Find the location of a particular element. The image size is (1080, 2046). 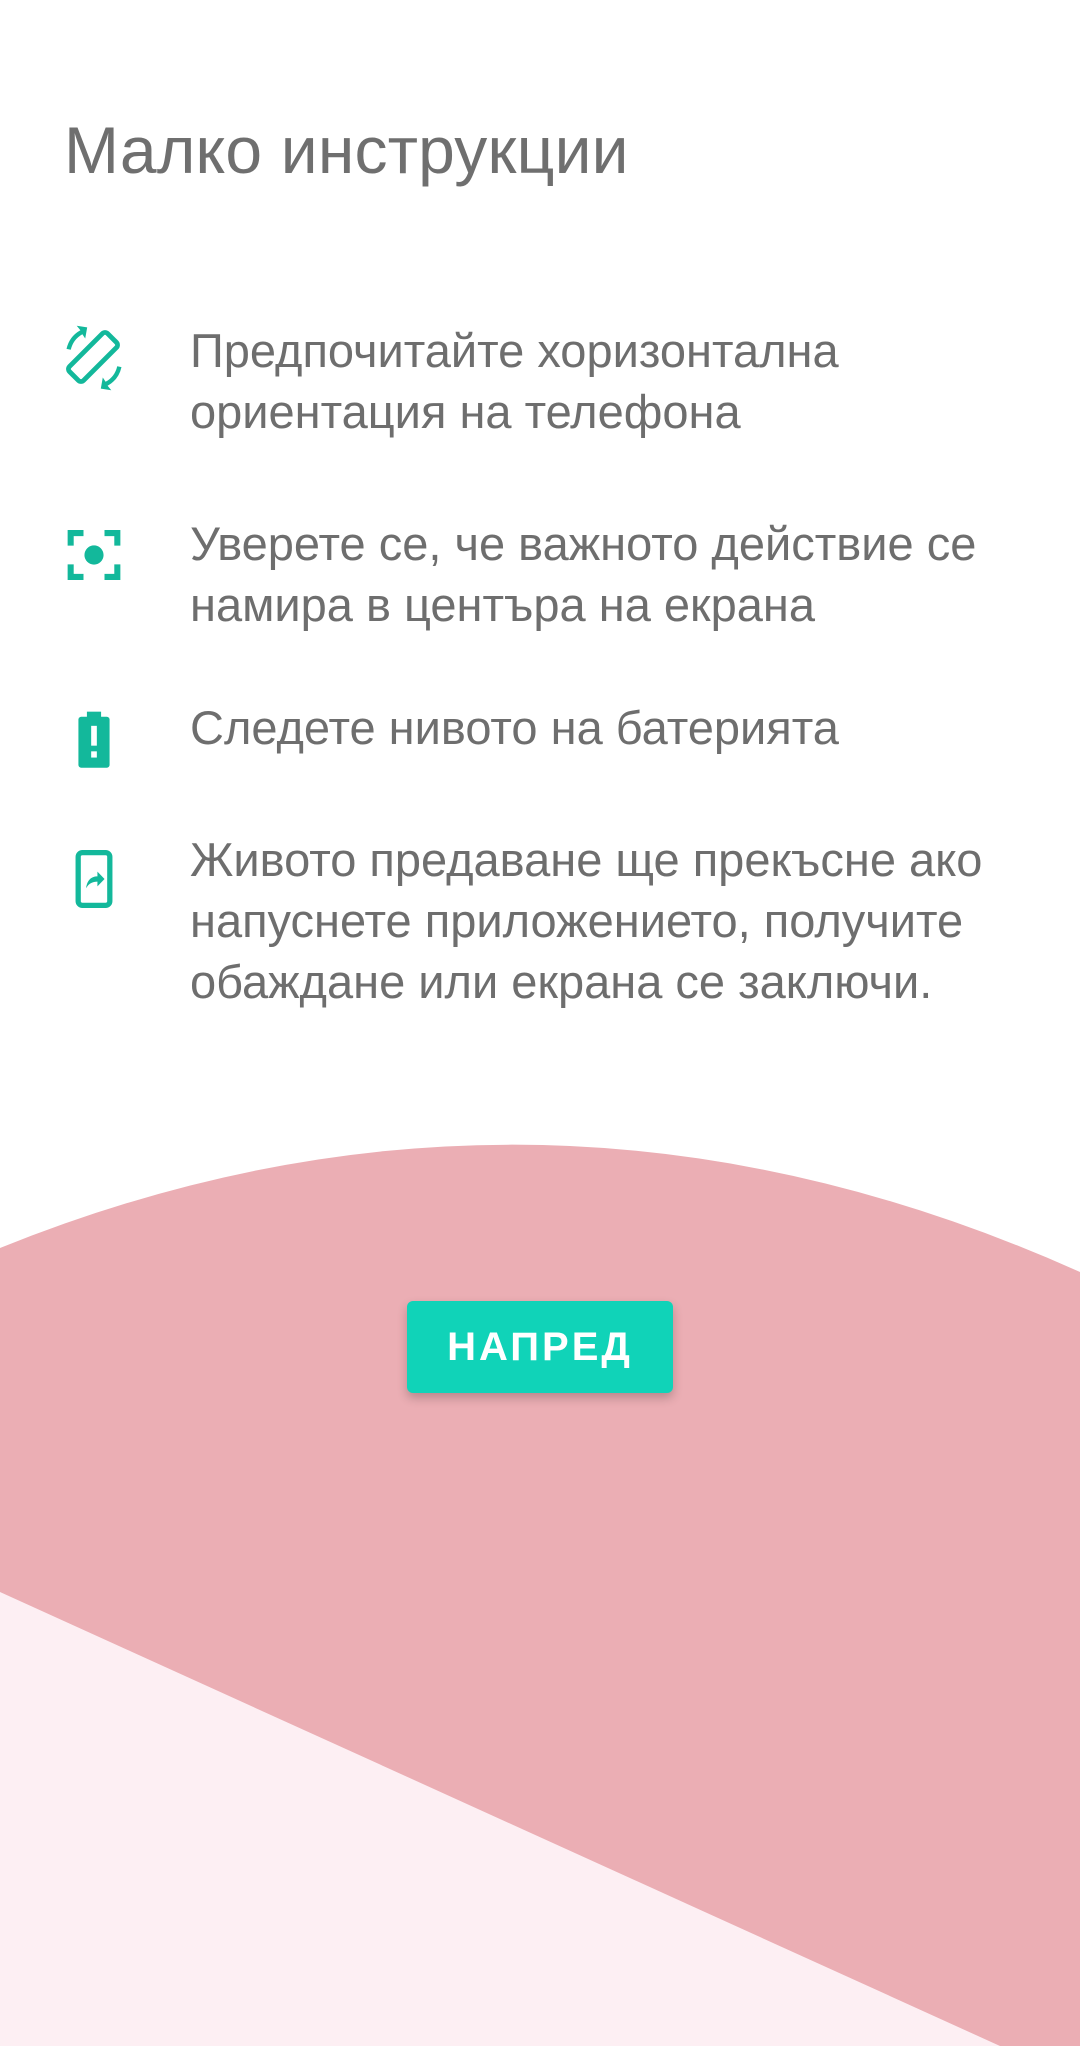

battery-alert-icon is located at coordinates (94, 740).